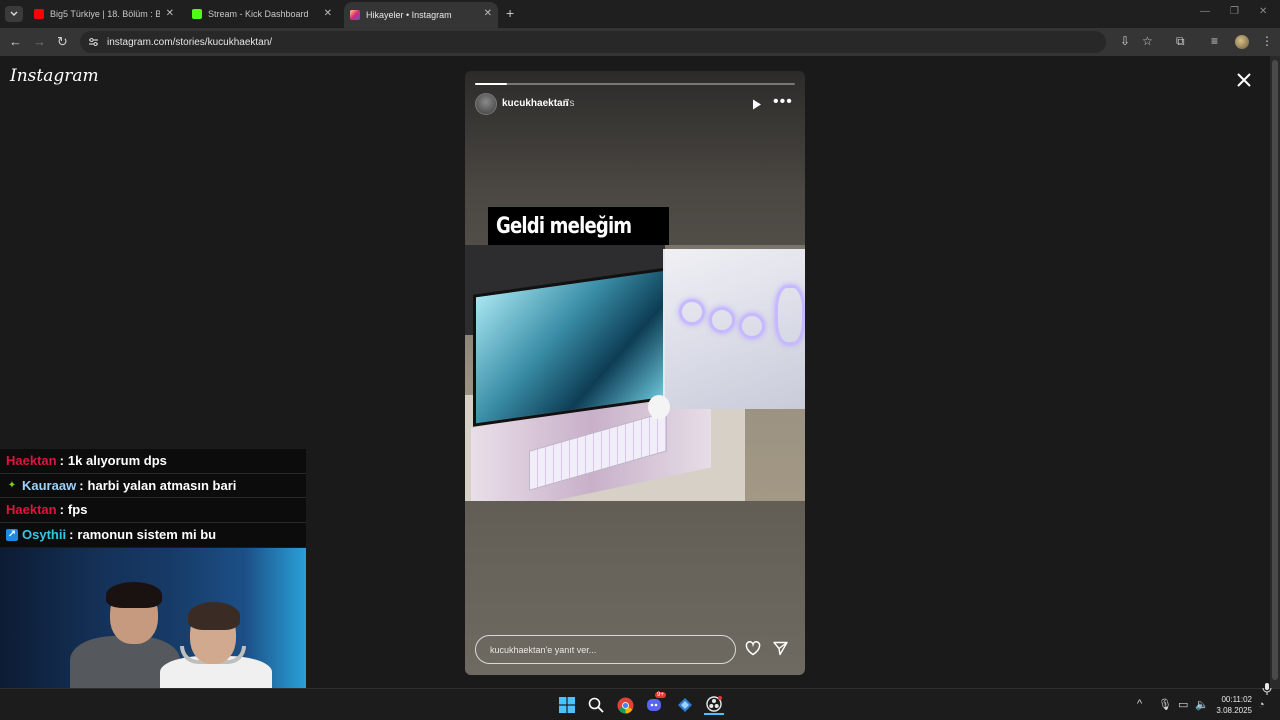 The image size is (1280, 720). I want to click on person-hair, so click(134, 595).